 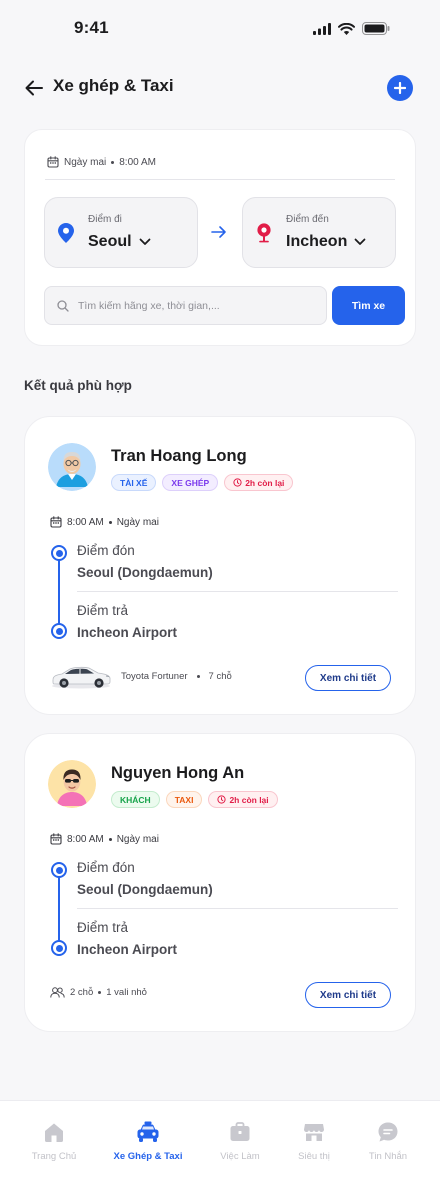 I want to click on chat-icon, so click(x=388, y=1132).